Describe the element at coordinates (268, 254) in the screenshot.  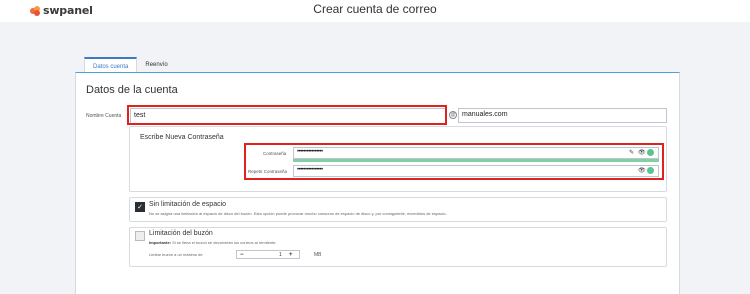
I see `mailbox-size-stepper: − 1 +` at that location.